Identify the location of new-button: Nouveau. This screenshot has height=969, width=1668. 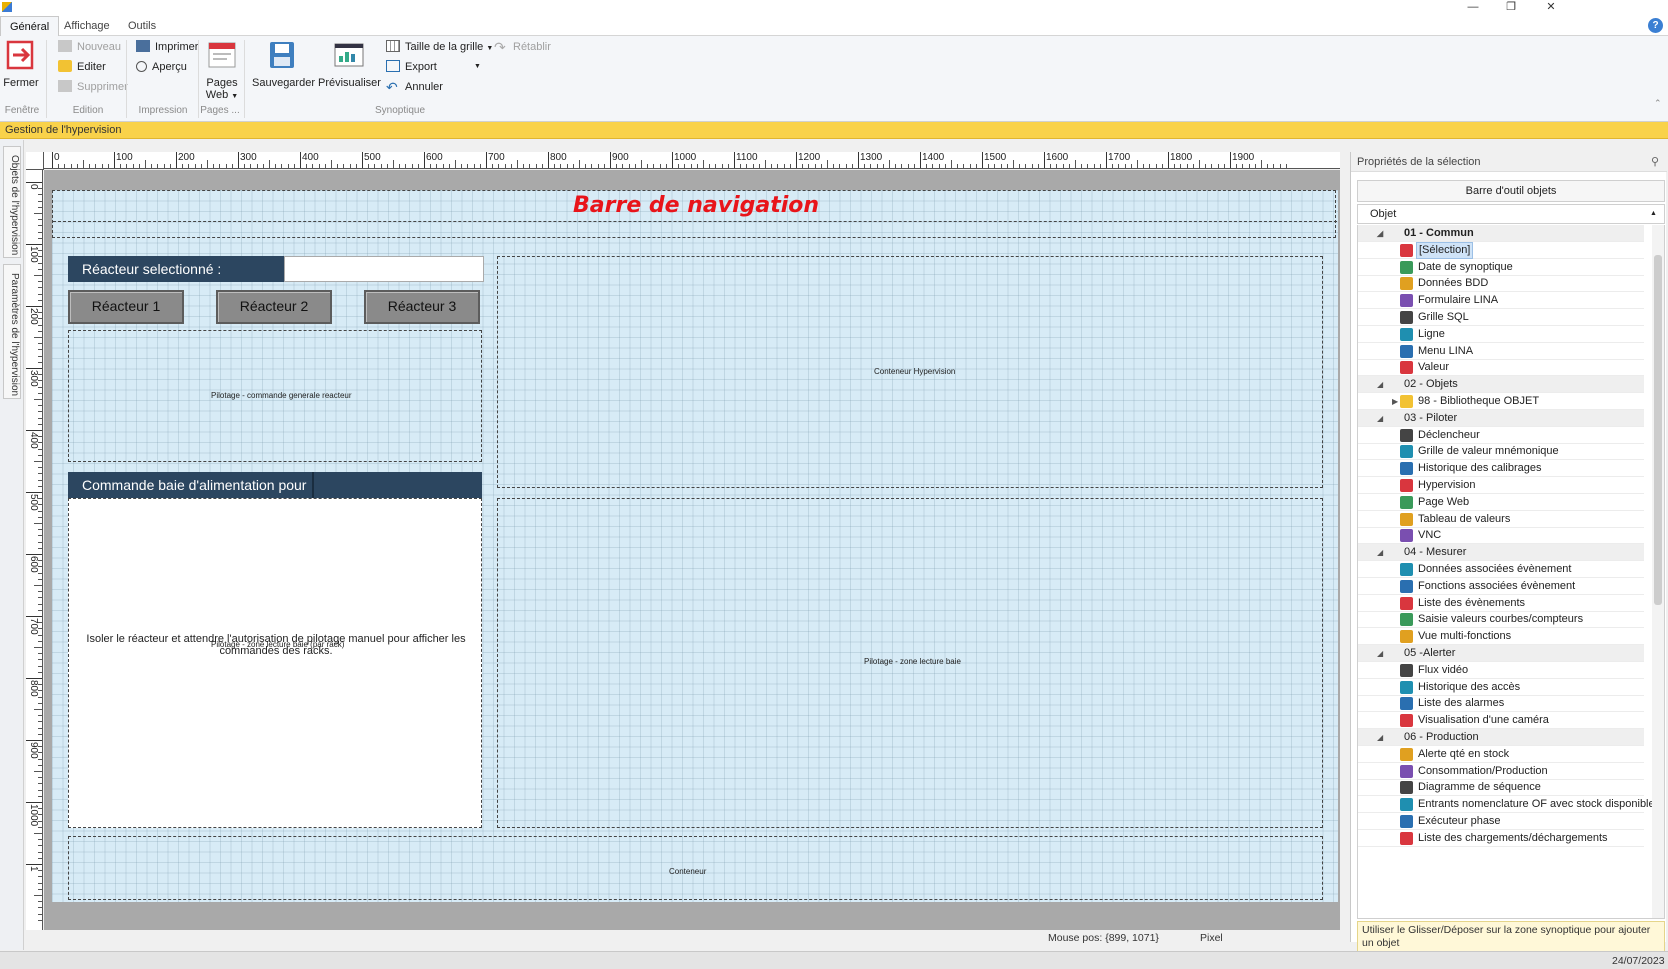
(89, 47).